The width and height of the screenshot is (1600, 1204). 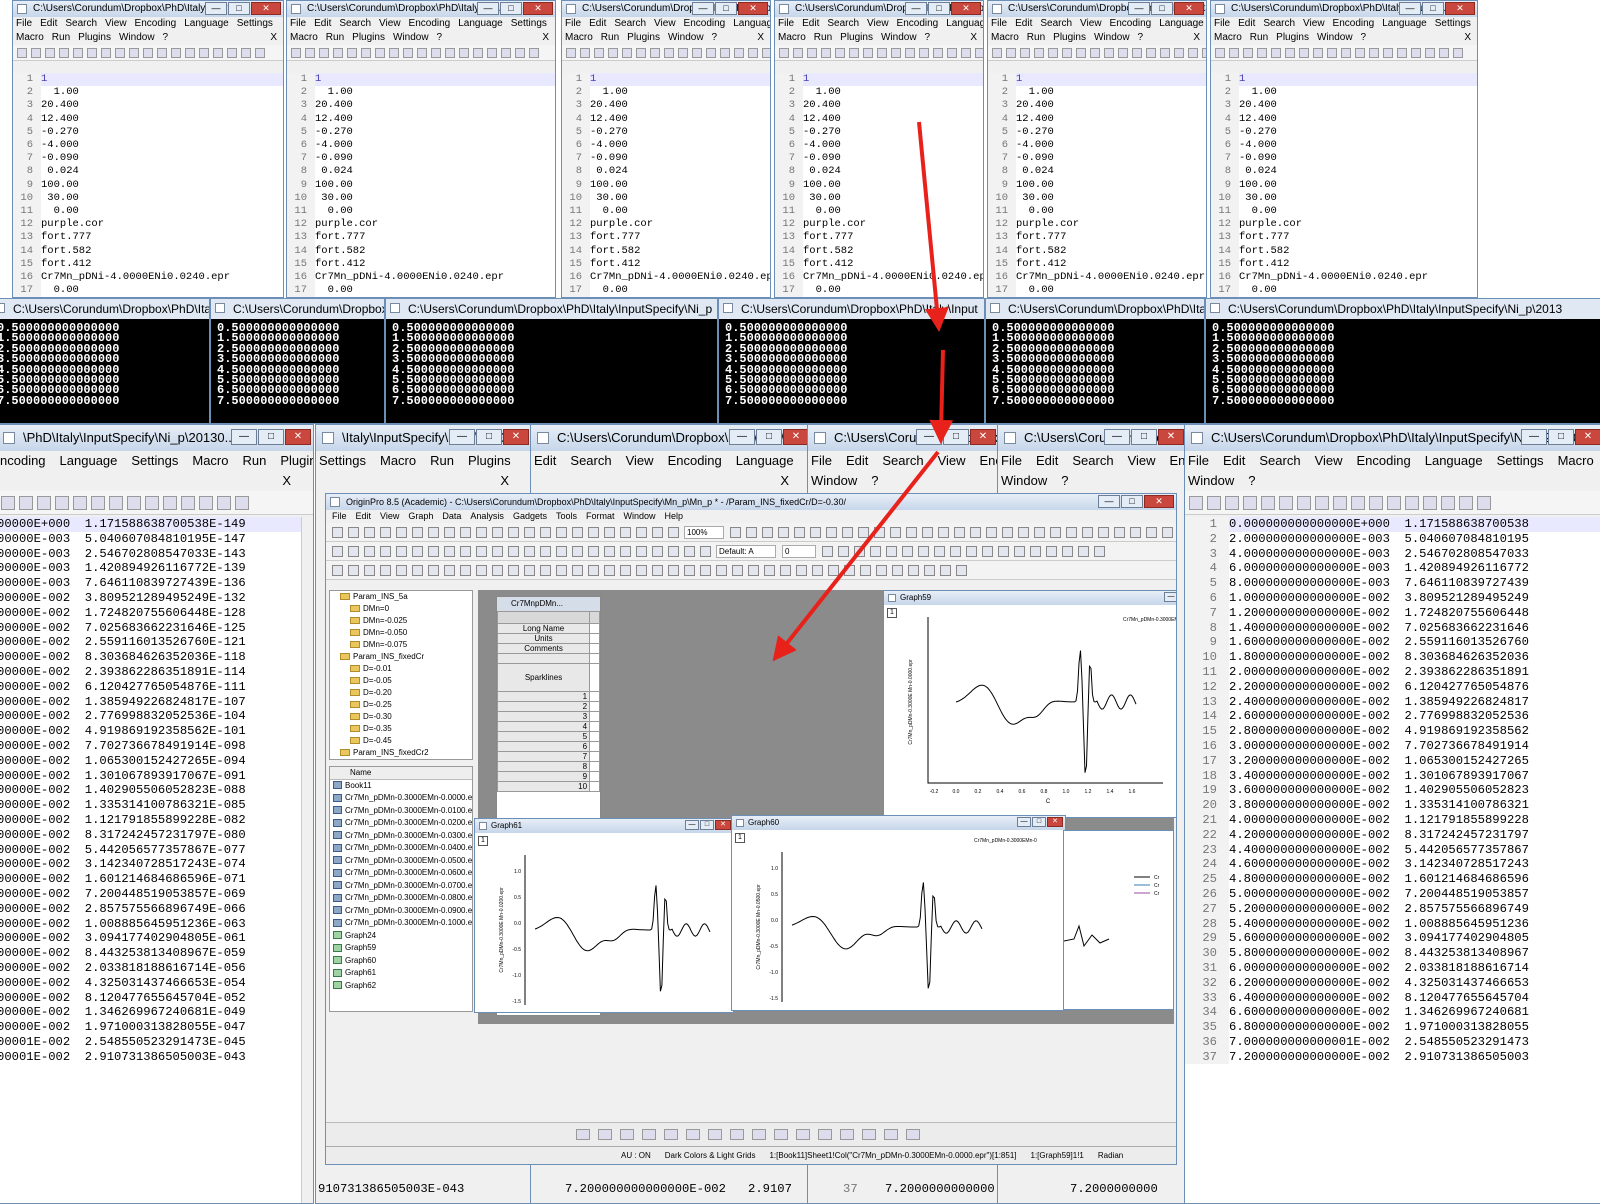 I want to click on file-item: Cr7Mn_pDMn-0.3000EMn-0.1000.epr, so click(x=401, y=923).